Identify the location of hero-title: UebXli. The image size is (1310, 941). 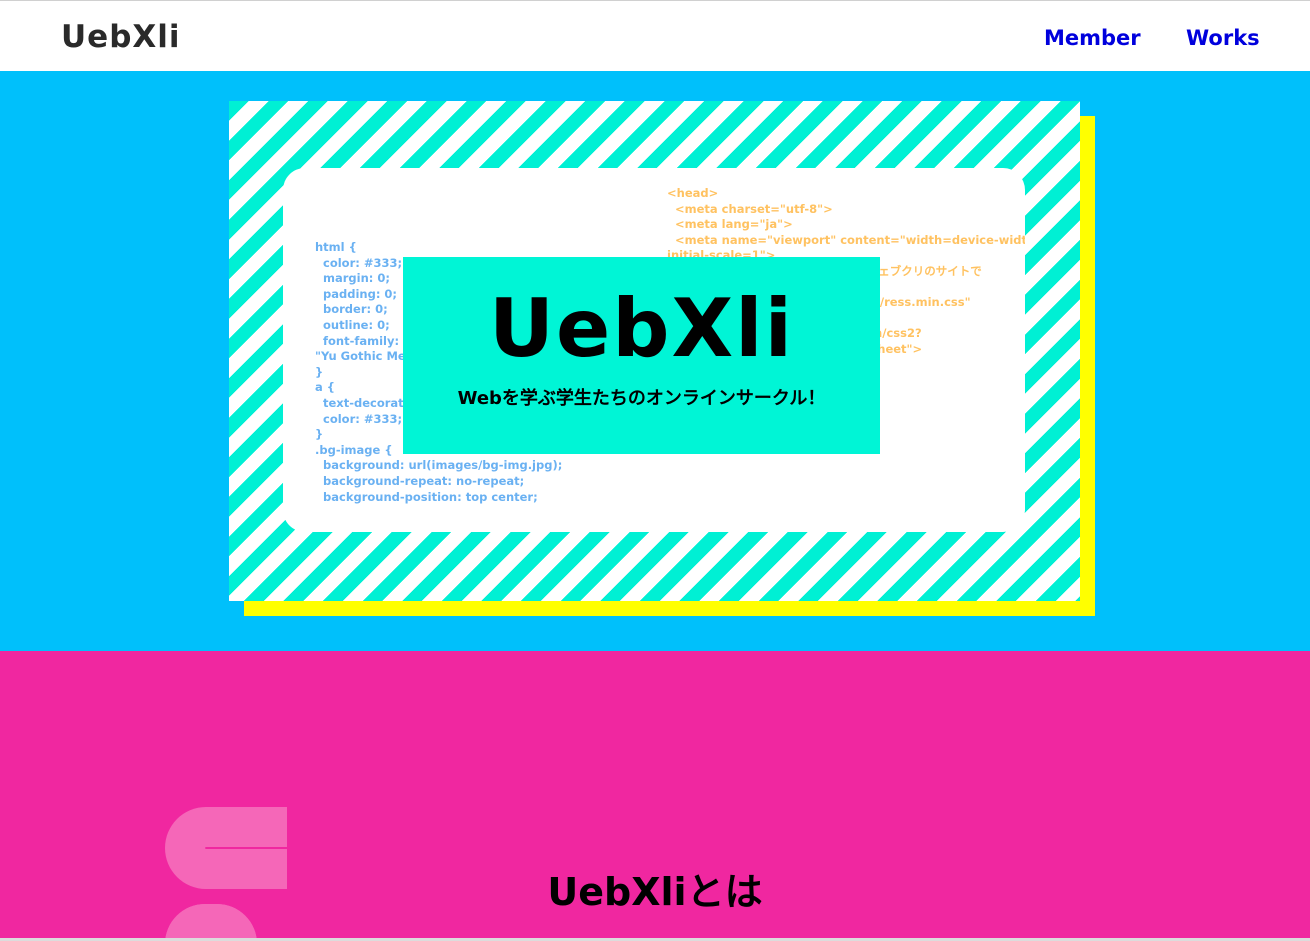
(641, 328).